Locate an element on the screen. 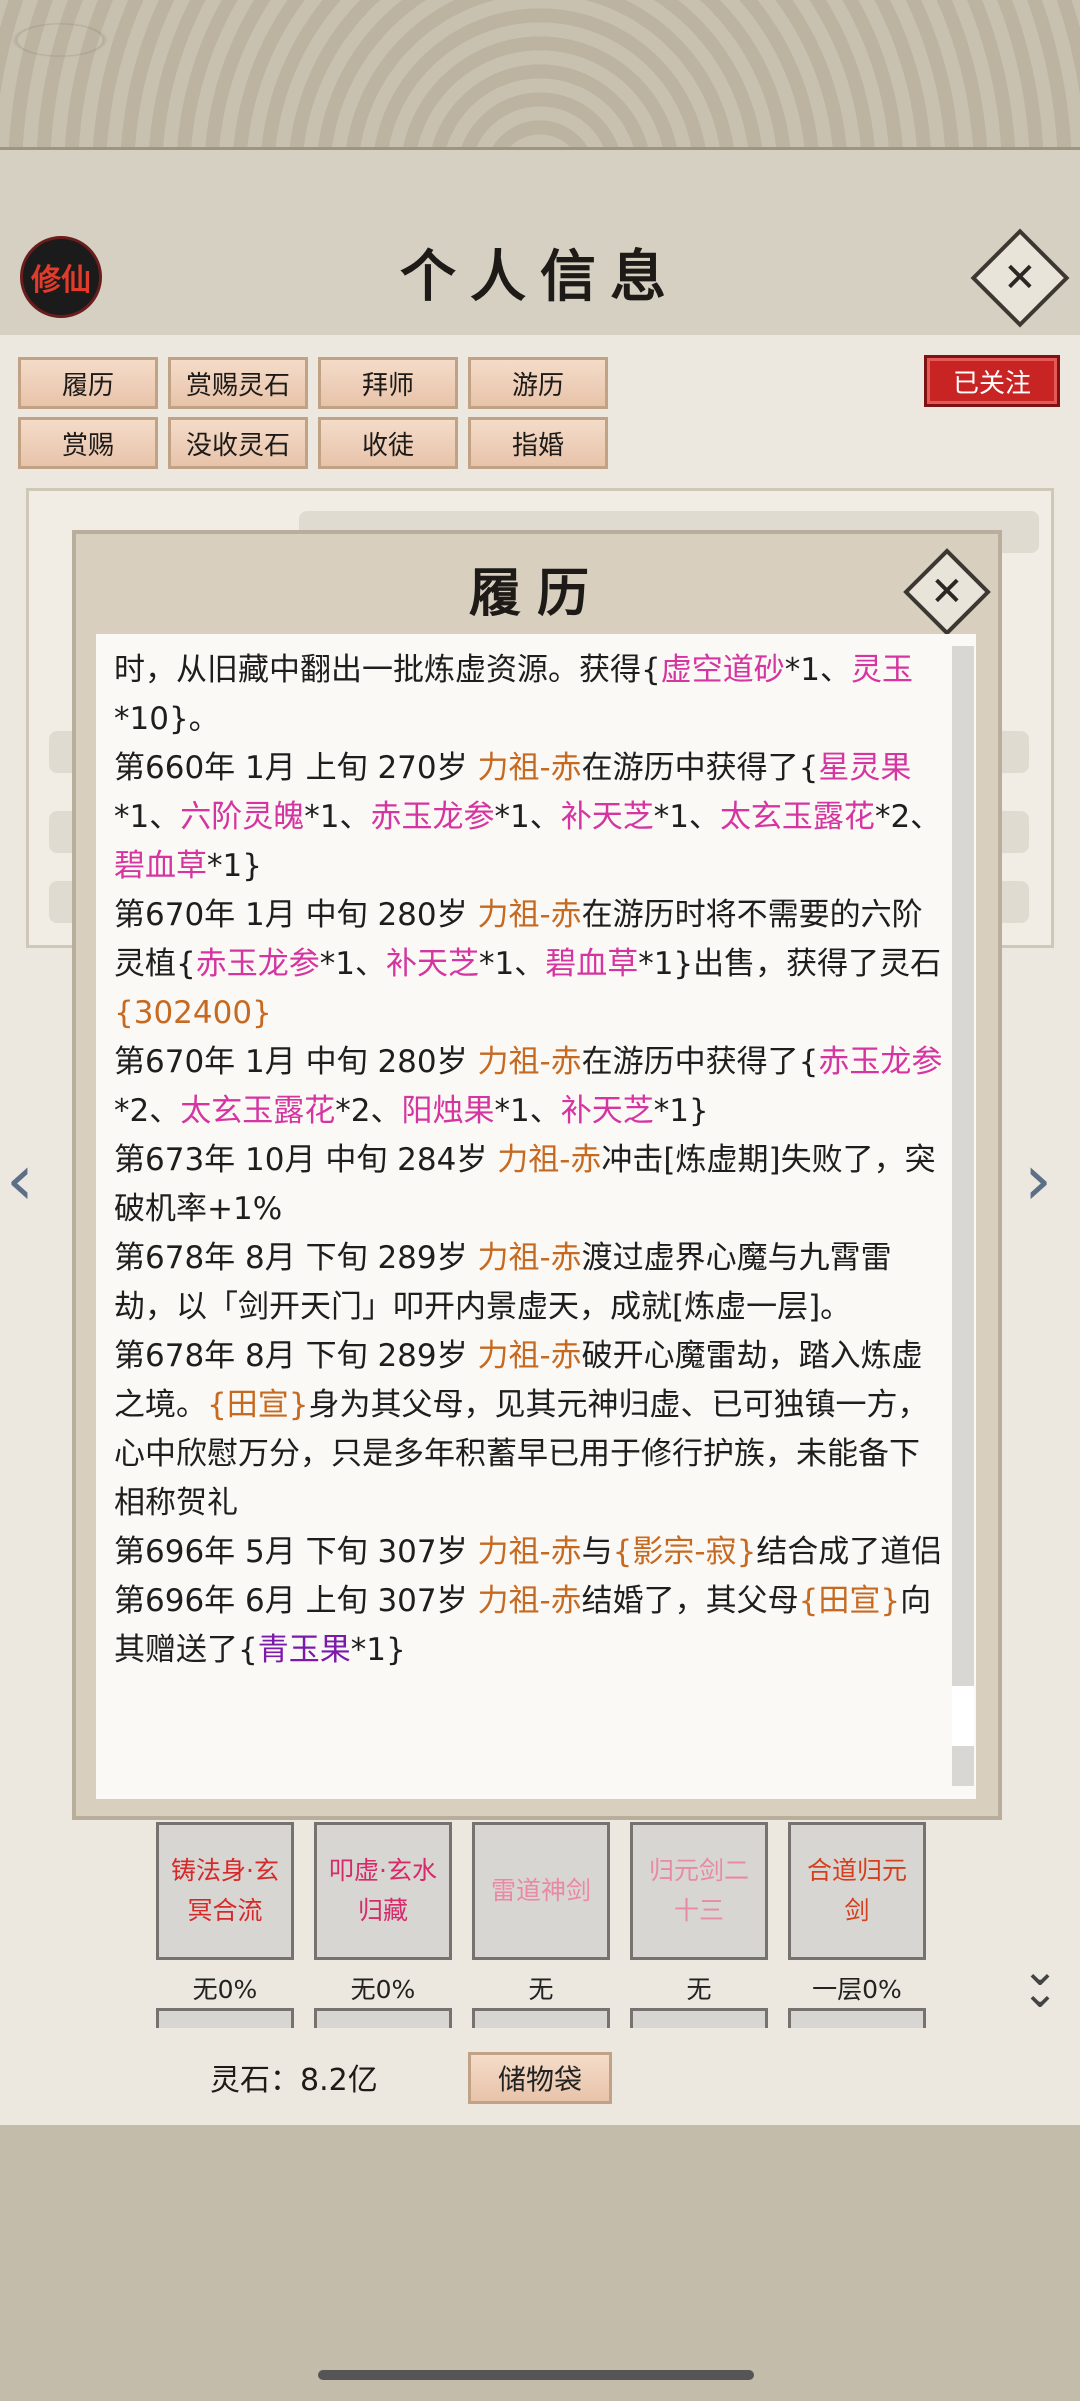 The height and width of the screenshot is (2401, 1080). entry-text: 时，从旧藏中翻出一批炼虚资源。获得{ is located at coordinates (387, 670).